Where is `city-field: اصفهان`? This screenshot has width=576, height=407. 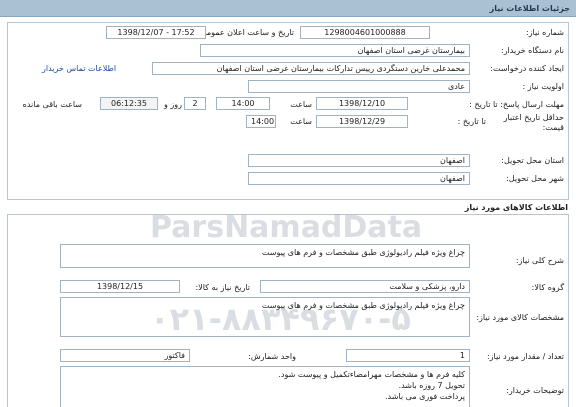 city-field: اصفهان is located at coordinates (359, 178).